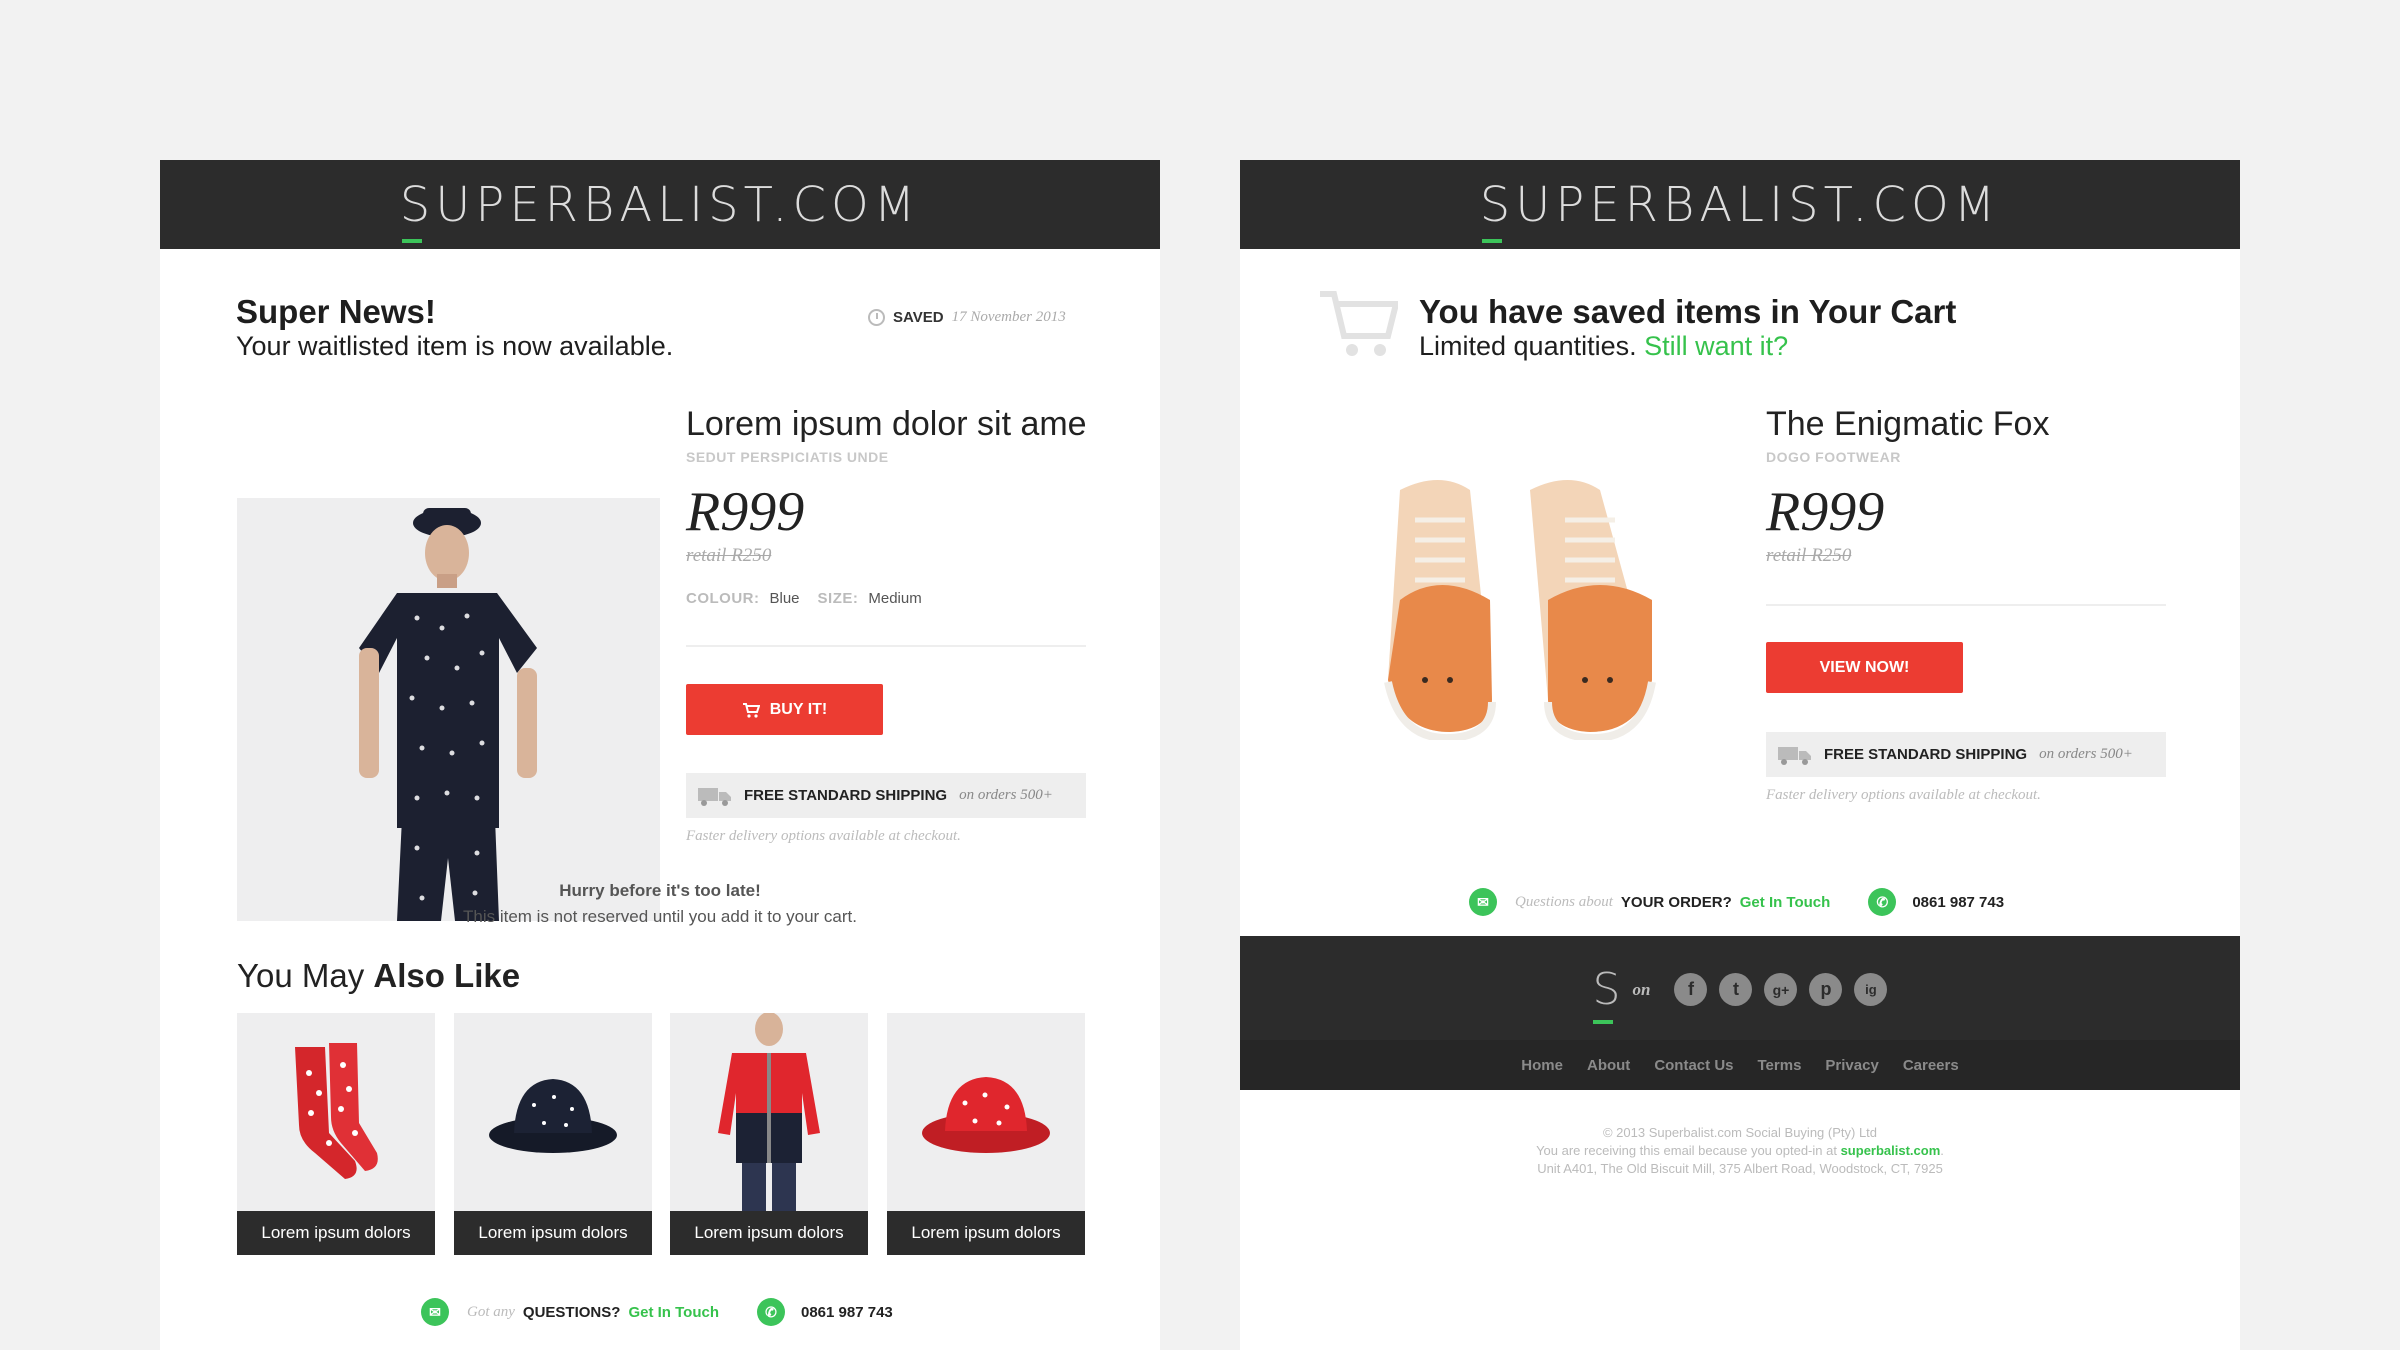 This screenshot has width=2400, height=1350. What do you see at coordinates (1907, 424) in the screenshot?
I see `product-name: The Enigmatic Fox` at bounding box center [1907, 424].